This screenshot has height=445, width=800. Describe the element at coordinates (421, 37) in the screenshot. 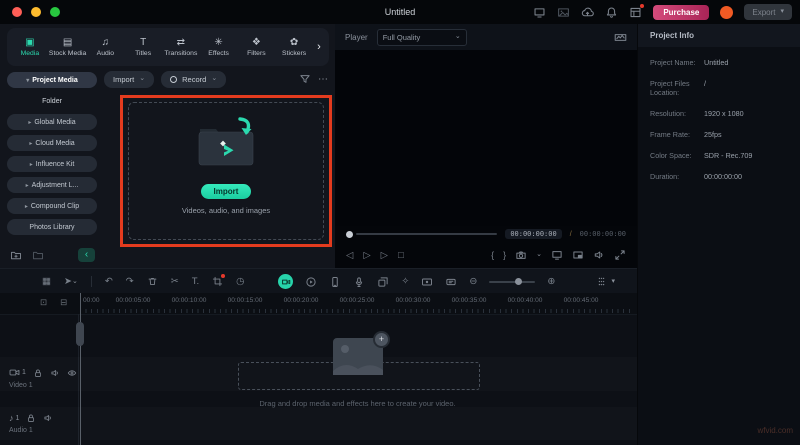

I see `quality-select: Full Quality ⌄` at that location.